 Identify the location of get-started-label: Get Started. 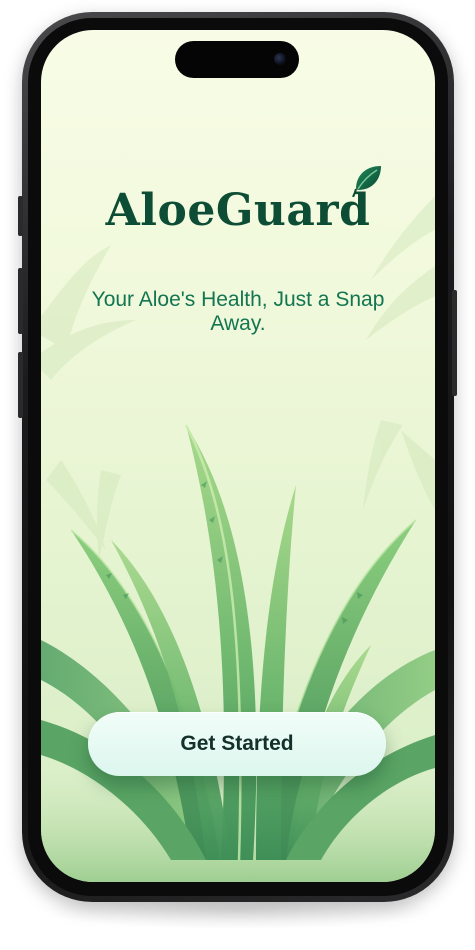
(237, 743).